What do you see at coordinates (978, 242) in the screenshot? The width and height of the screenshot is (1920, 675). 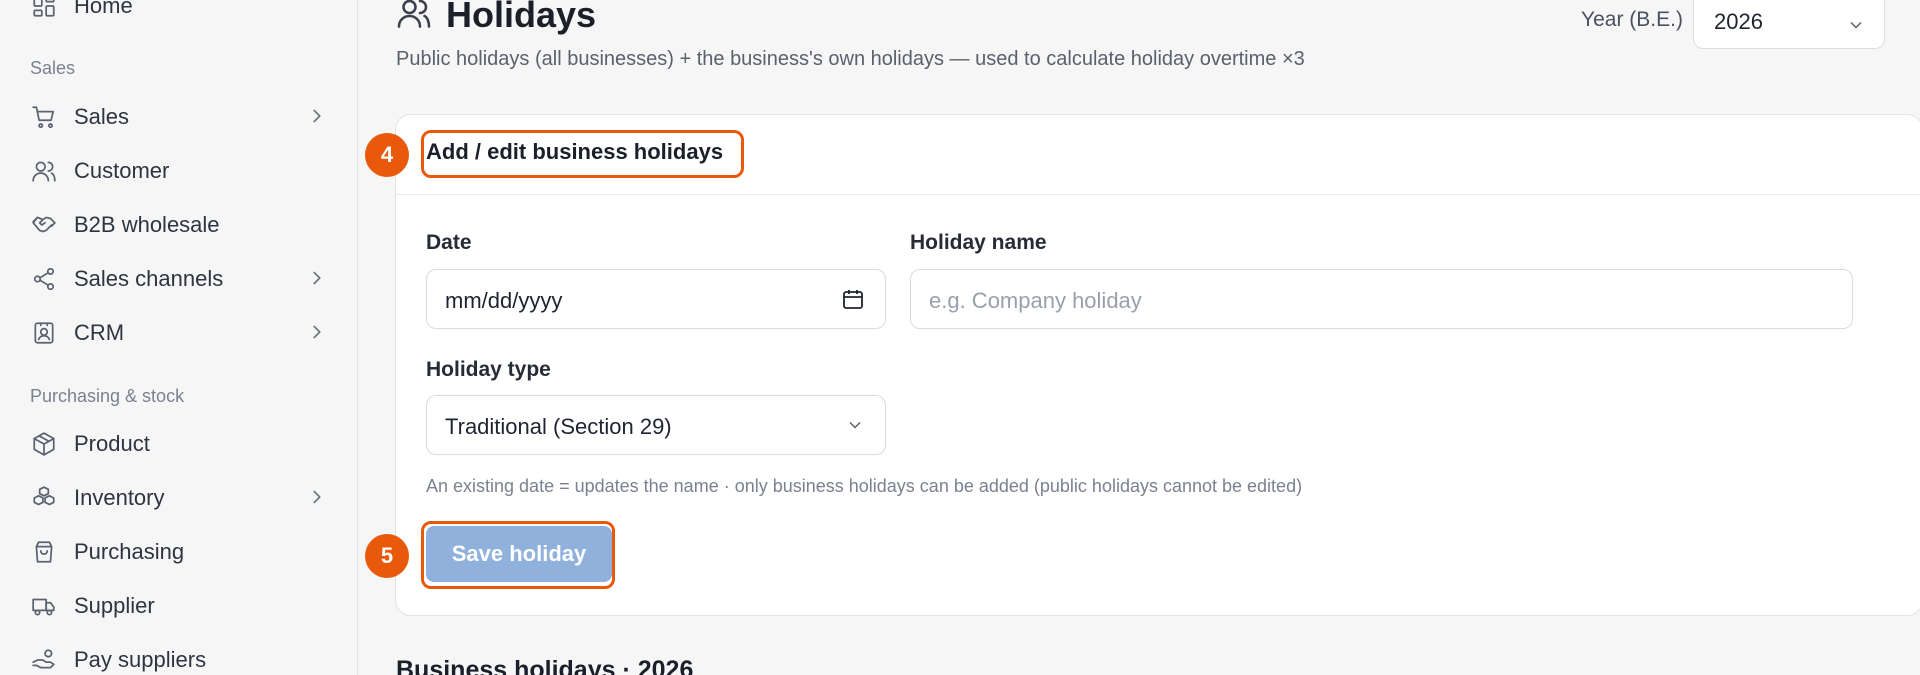 I see `holiday-name-label: Holiday name` at bounding box center [978, 242].